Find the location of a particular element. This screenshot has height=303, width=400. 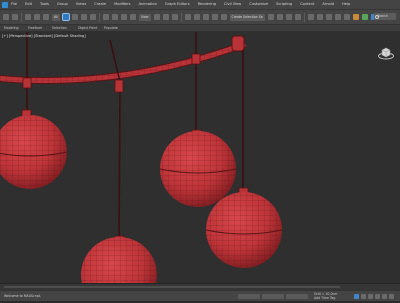

scale-icon is located at coordinates (123, 17).